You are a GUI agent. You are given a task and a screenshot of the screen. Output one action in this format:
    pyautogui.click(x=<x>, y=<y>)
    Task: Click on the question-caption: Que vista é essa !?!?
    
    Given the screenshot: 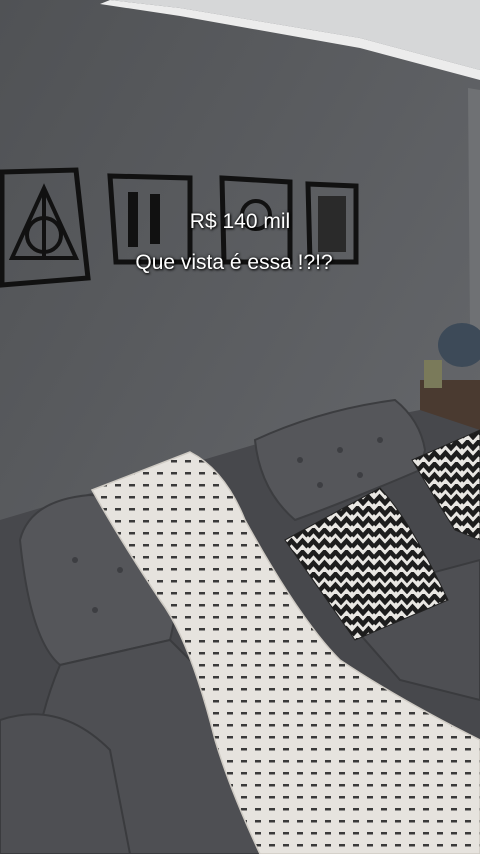 What is the action you would take?
    pyautogui.click(x=234, y=262)
    